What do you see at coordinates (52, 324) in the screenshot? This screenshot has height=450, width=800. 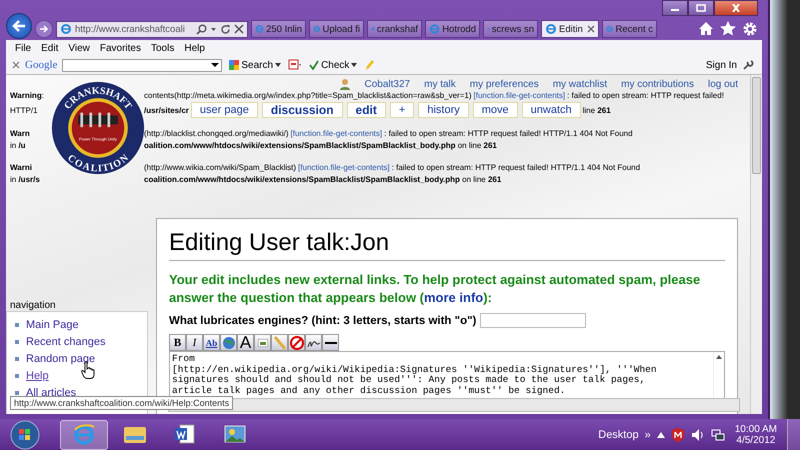 I see `navigation-link: Main Page` at bounding box center [52, 324].